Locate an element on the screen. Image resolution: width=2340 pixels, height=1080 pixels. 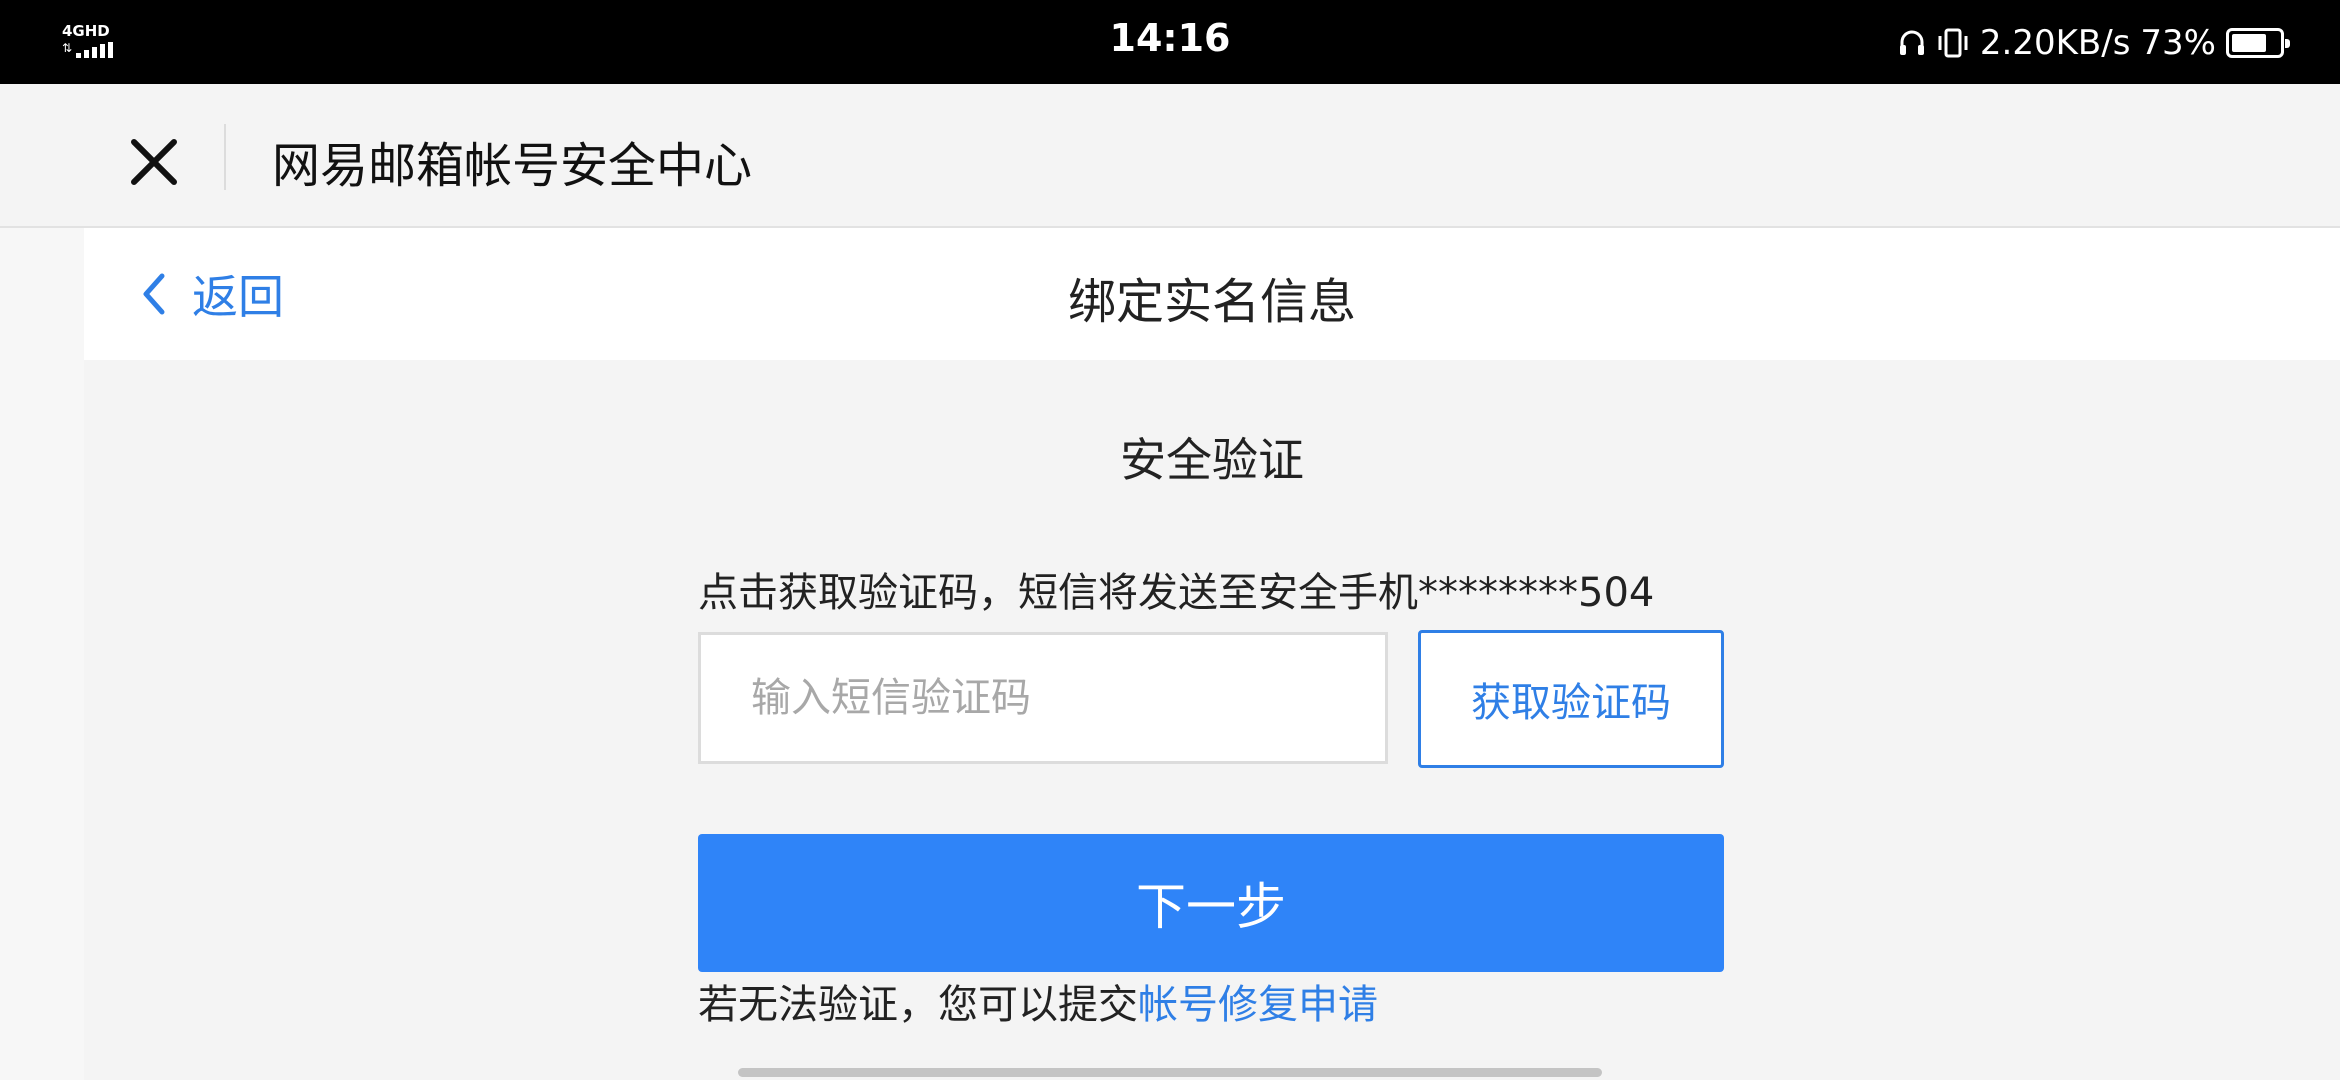
close-icon is located at coordinates (154, 162).